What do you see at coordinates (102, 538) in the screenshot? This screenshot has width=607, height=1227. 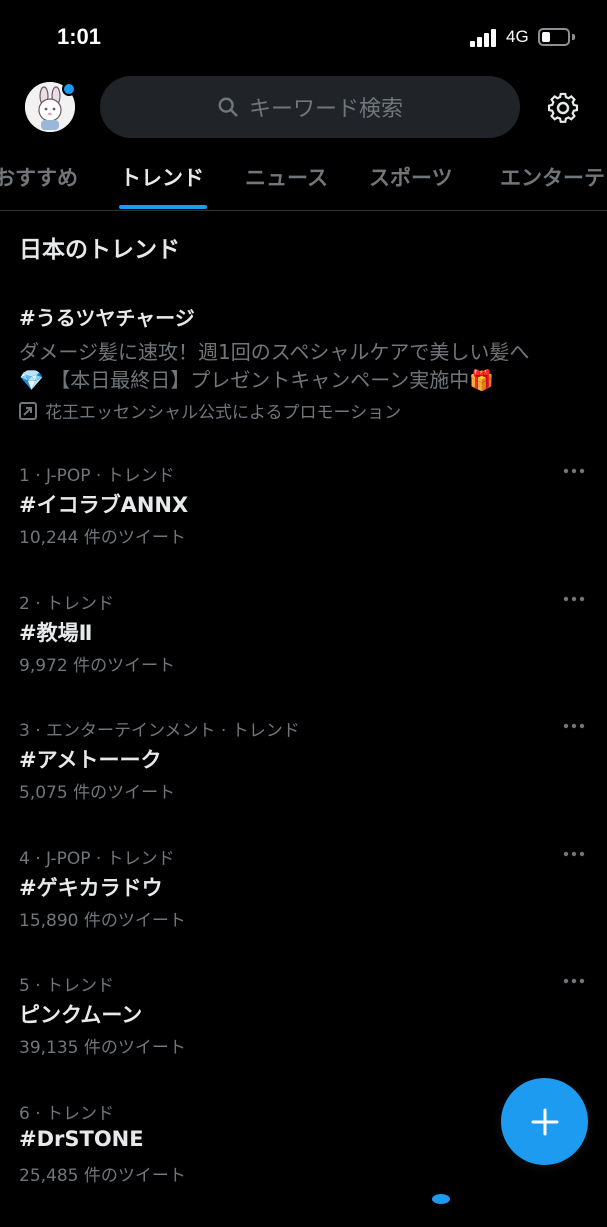 I see `trend-count: 10,244 件のツイート` at bounding box center [102, 538].